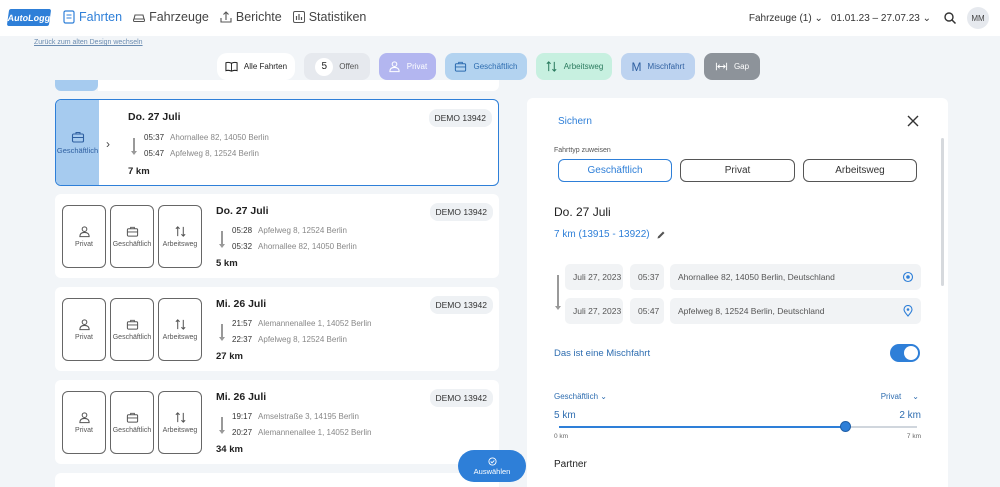 This screenshot has height=487, width=1000. What do you see at coordinates (846, 426) in the screenshot?
I see `slider-handle` at bounding box center [846, 426].